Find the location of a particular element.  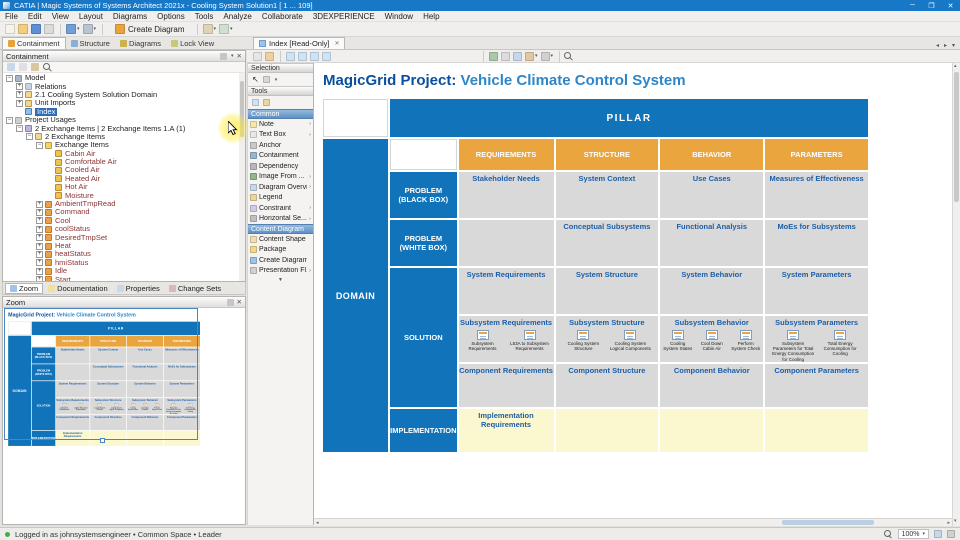

full-screen-icon is located at coordinates (951, 534).